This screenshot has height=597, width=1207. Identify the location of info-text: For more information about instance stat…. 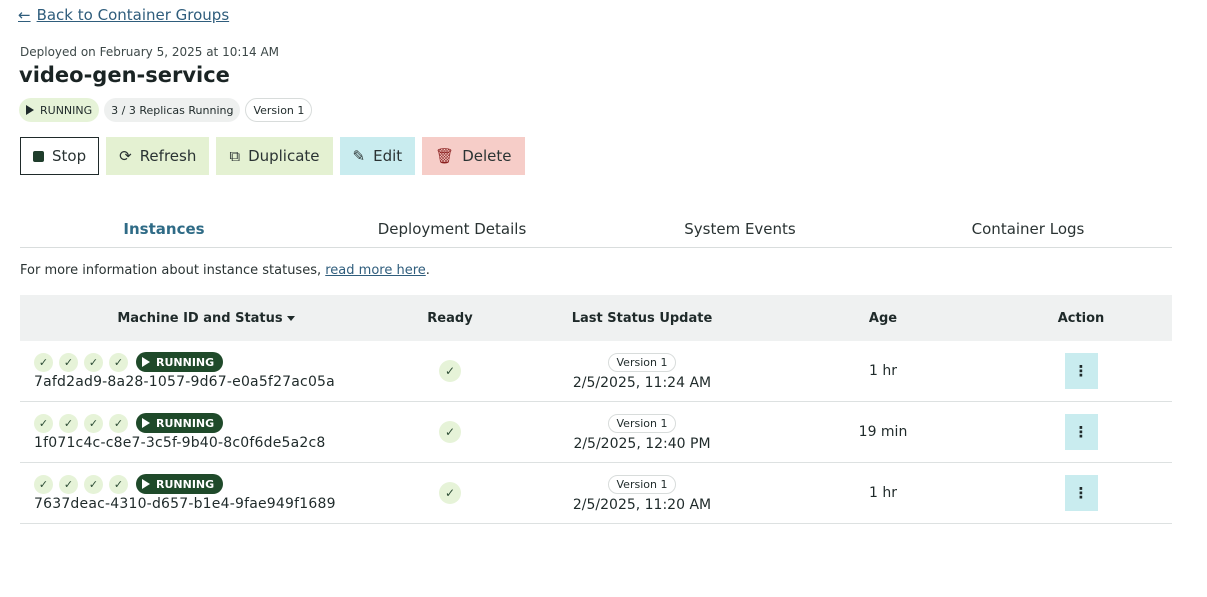
(173, 270).